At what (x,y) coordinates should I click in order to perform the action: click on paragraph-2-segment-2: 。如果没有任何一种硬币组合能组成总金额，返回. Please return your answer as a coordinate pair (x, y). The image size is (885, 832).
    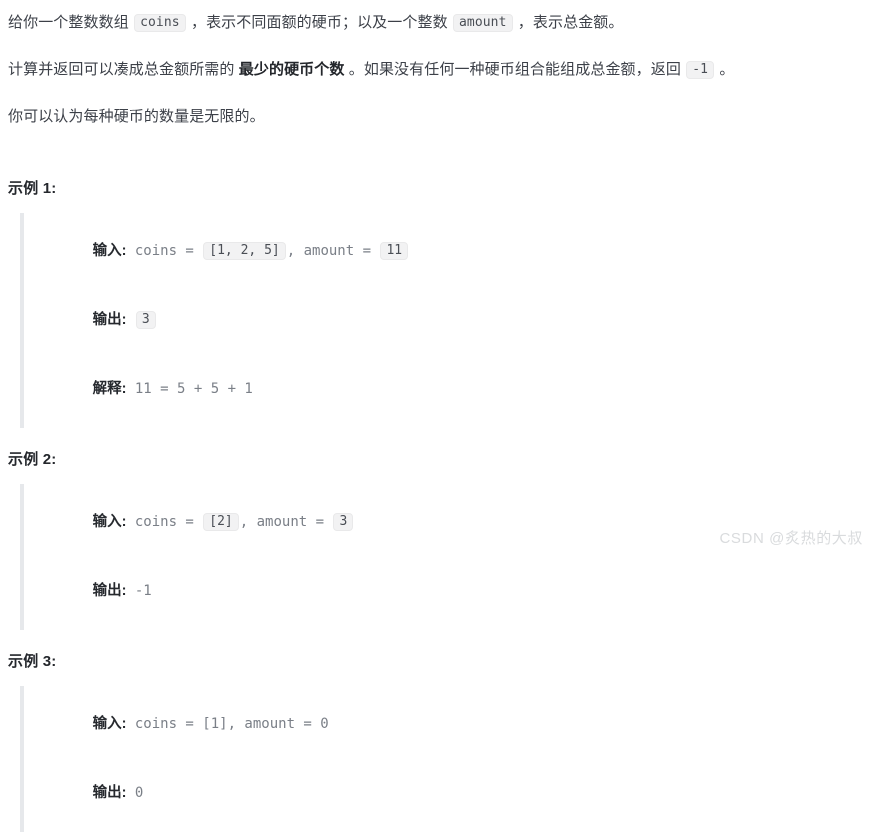
    Looking at the image, I should click on (515, 69).